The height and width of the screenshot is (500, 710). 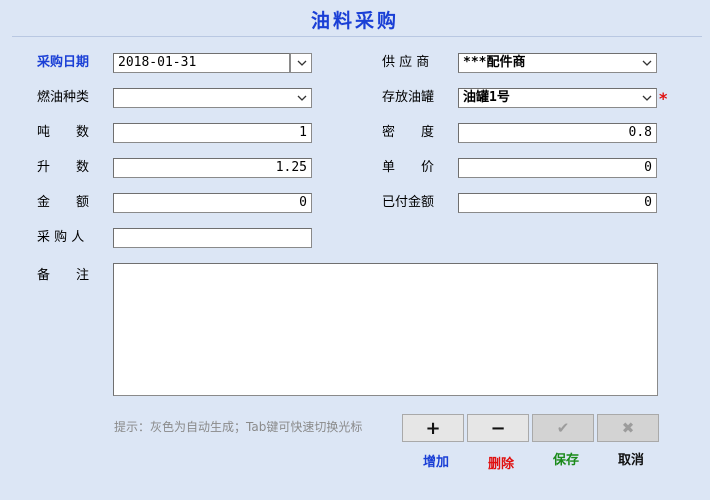 I want to click on title-divider, so click(x=357, y=36).